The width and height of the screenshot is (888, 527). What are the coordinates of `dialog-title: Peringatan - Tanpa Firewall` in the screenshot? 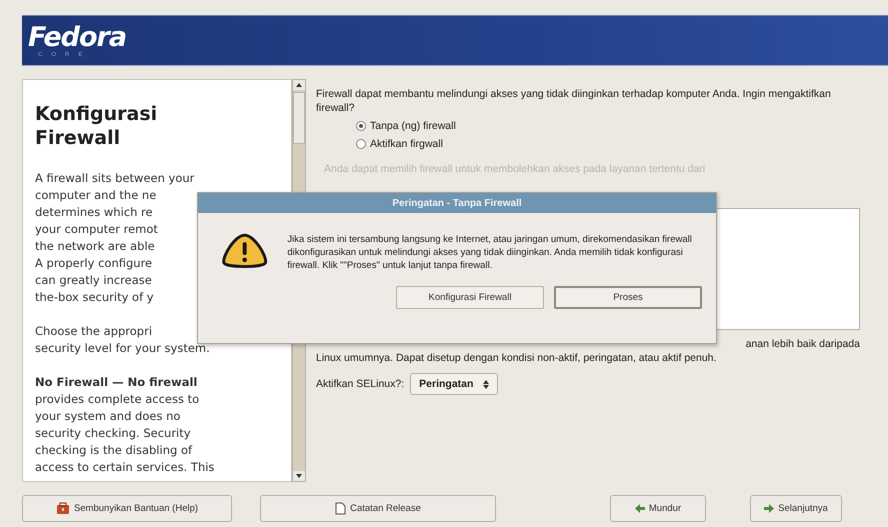 It's located at (457, 203).